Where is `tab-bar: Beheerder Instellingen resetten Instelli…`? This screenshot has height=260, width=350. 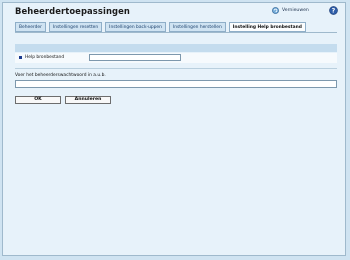 tab-bar: Beheerder Instellingen resetten Instelli… is located at coordinates (160, 27).